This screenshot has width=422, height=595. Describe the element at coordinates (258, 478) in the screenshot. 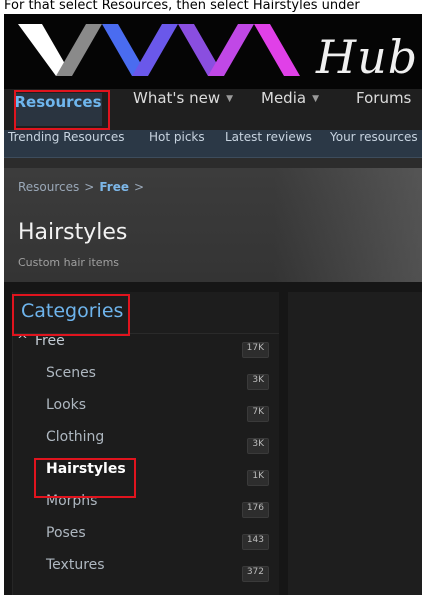

I see `category-count: 1K` at that location.